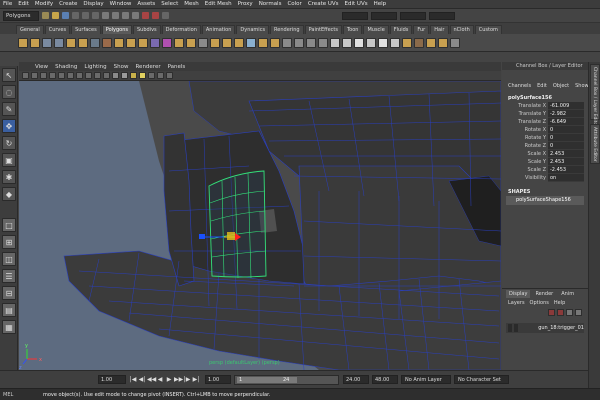  I want to click on shelf-uv-editor-icon, so click(383, 42).